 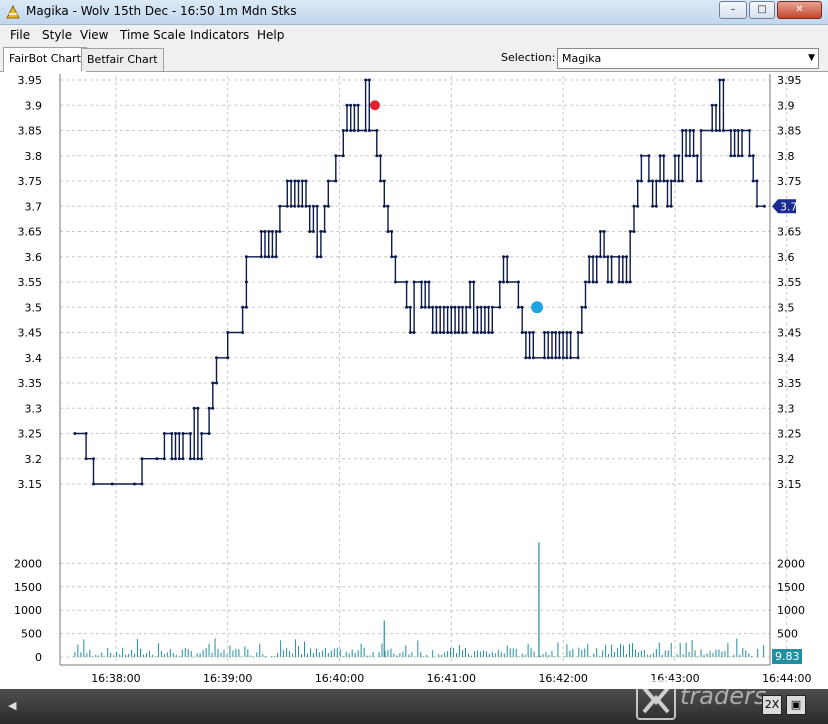 I want to click on menu-style: Style, so click(x=57, y=35).